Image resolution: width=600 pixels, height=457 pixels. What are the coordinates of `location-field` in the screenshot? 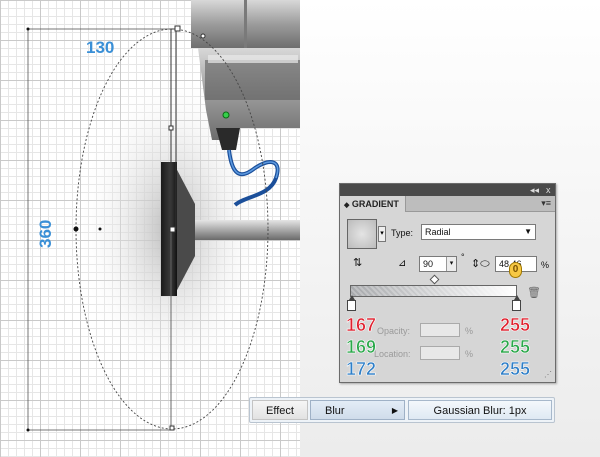 It's located at (440, 353).